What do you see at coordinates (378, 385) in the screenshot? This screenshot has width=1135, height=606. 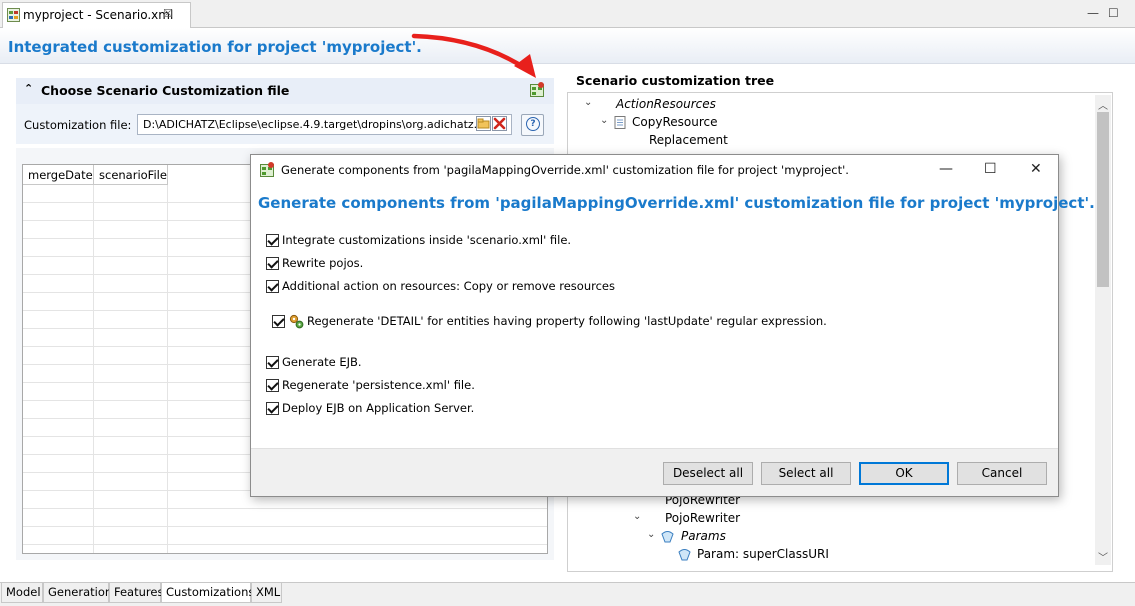 I see `option-label: Regenerate 'persistence.xml' file.` at bounding box center [378, 385].